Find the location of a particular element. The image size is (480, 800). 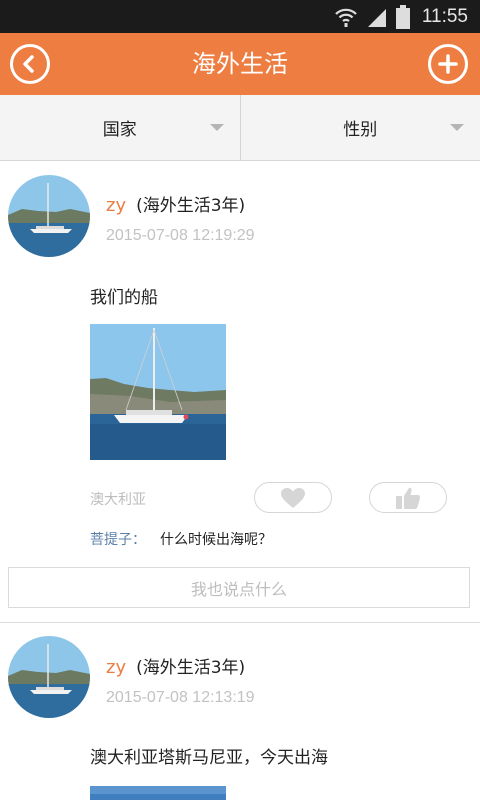

filter-bar: 国家 性别 is located at coordinates (240, 128).